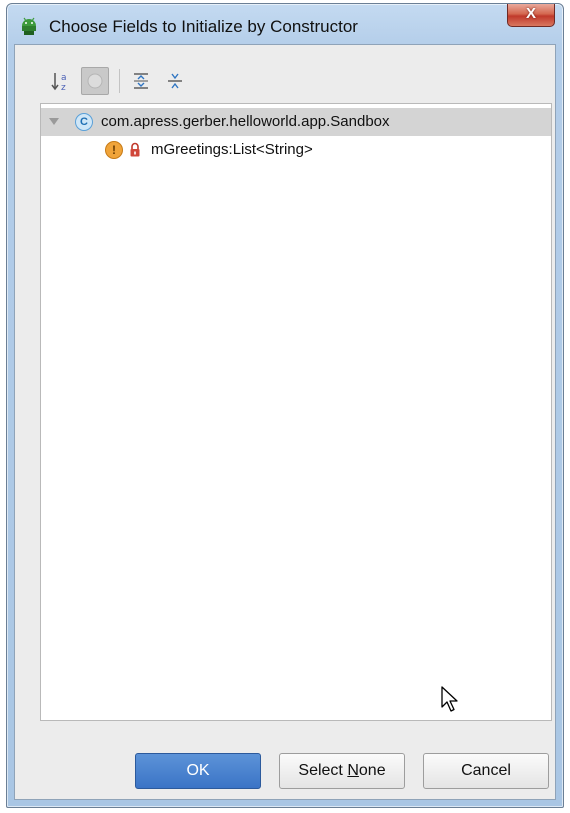 The image size is (570, 813). I want to click on select-none-mnemonic: N, so click(353, 770).